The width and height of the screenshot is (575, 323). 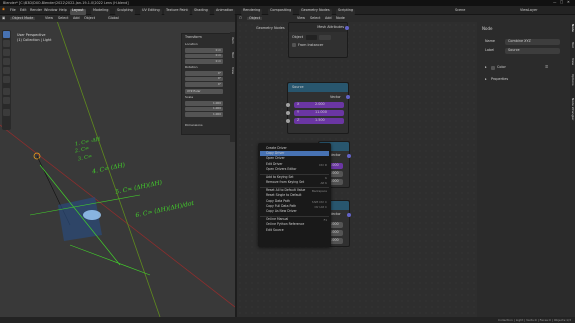 I want to click on viewport-menu-view: View, so click(x=49, y=18).